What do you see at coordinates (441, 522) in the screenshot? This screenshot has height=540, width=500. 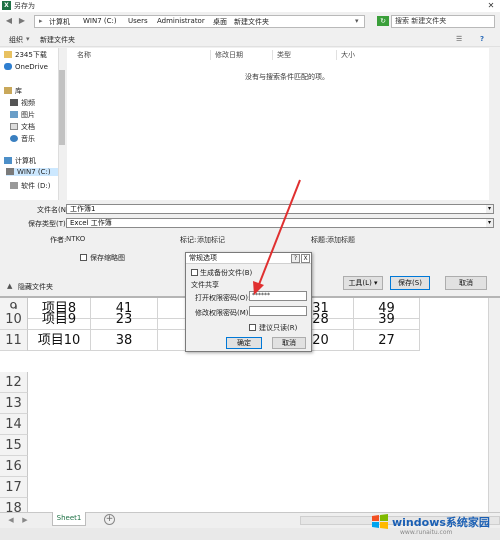 I see `watermark-text: windows系统家园` at bounding box center [441, 522].